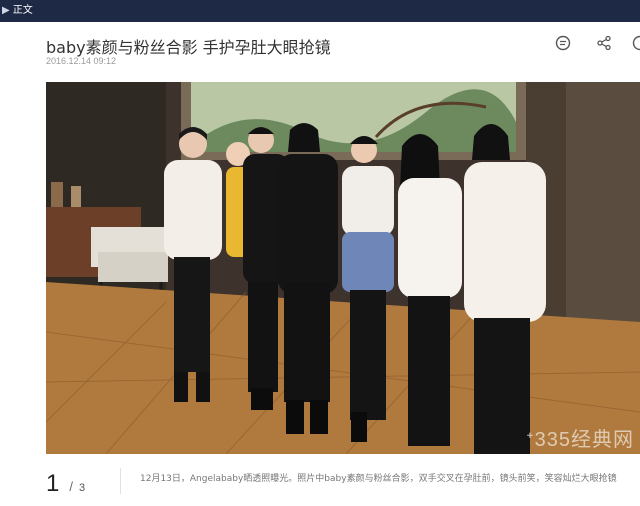  I want to click on comment-icon, so click(563, 43).